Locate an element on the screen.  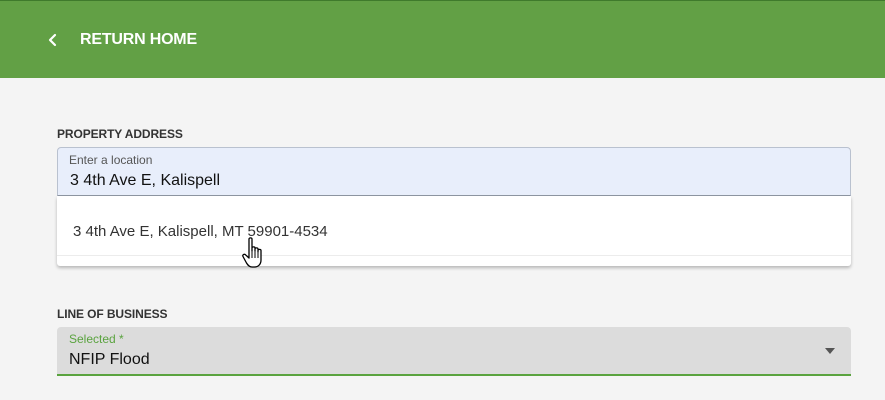
line-of-business-value: NFIP Flood is located at coordinates (109, 359).